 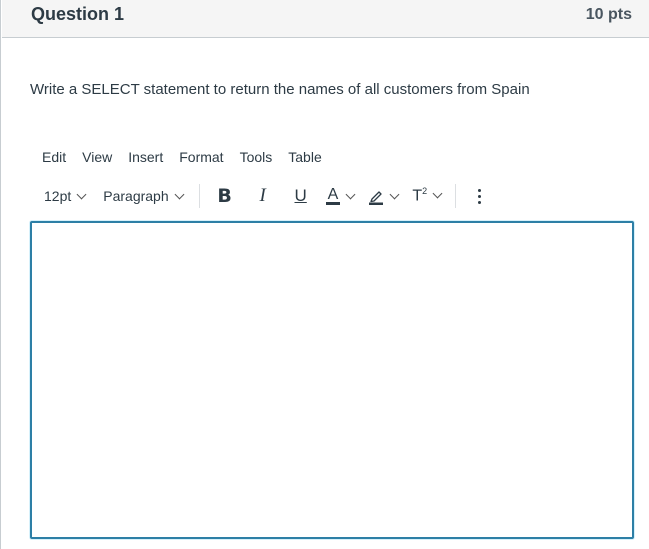 I want to click on highlight-pen-icon, so click(x=376, y=196).